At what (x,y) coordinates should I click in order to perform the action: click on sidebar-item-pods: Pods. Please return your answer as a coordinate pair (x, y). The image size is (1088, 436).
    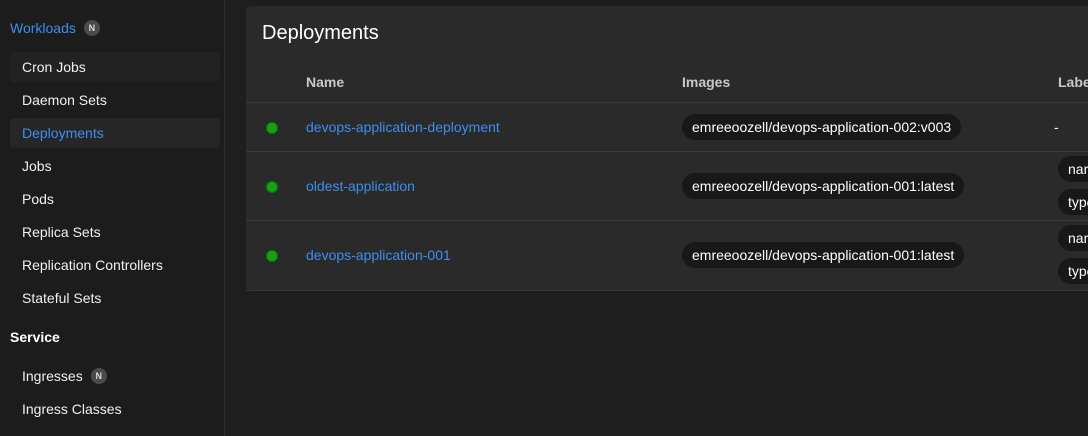
    Looking at the image, I should click on (115, 199).